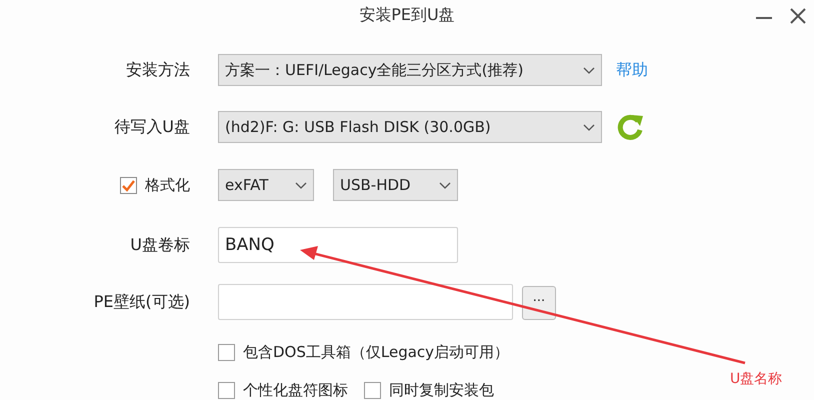  Describe the element at coordinates (798, 16) in the screenshot. I see `close-icon` at that location.